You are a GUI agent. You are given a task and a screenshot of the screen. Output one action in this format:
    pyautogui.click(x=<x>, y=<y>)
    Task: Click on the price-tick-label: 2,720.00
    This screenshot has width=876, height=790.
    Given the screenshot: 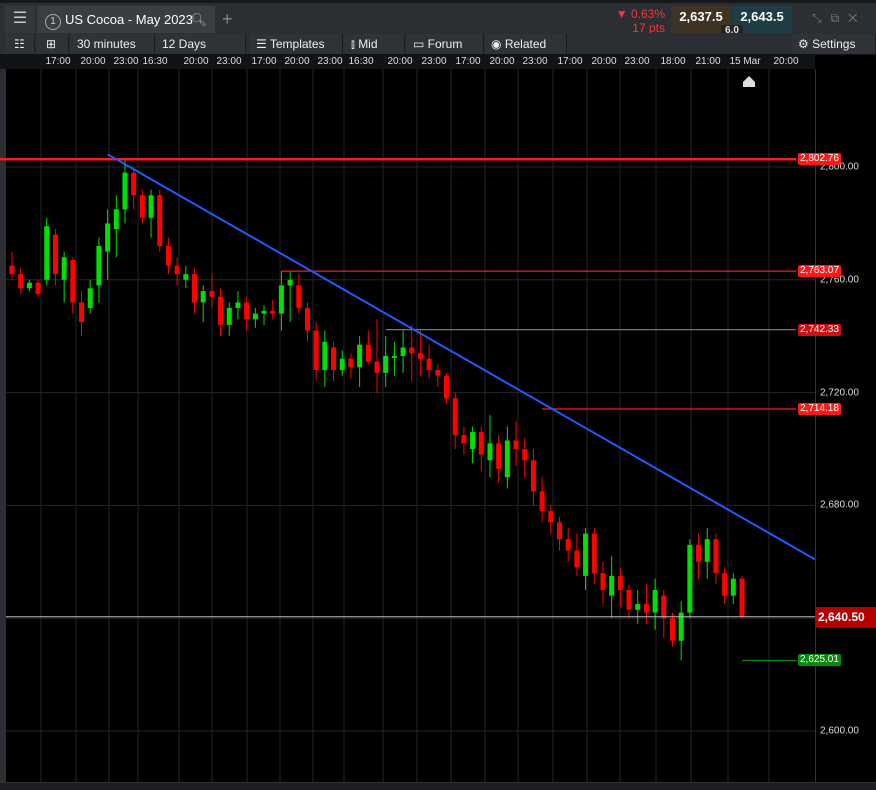 What is the action you would take?
    pyautogui.click(x=839, y=393)
    